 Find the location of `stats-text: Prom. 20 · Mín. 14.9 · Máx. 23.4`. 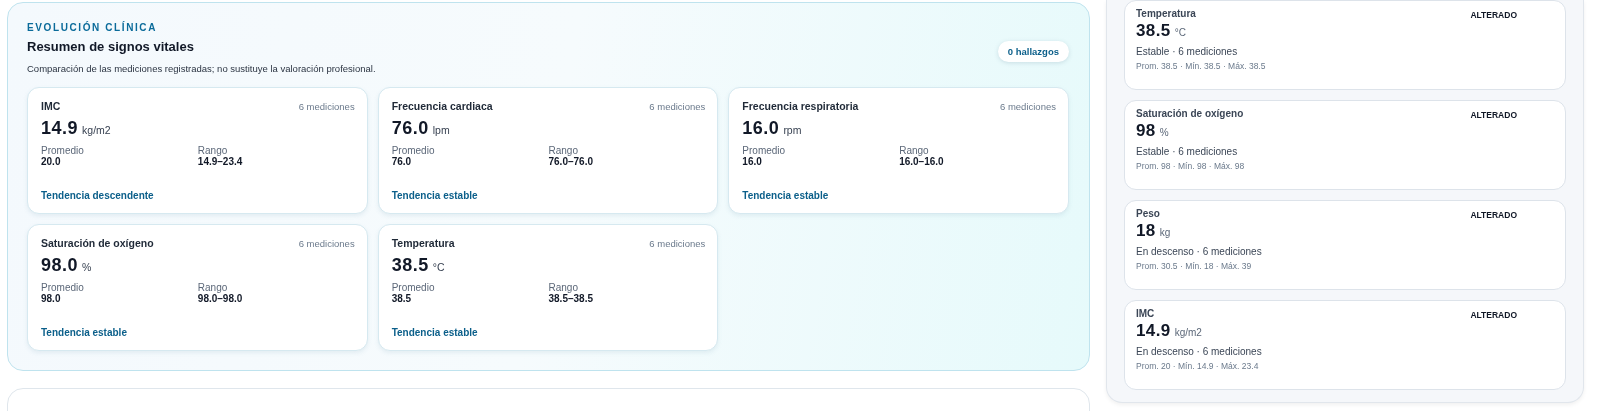

stats-text: Prom. 20 · Mín. 14.9 · Máx. 23.4 is located at coordinates (1198, 366).